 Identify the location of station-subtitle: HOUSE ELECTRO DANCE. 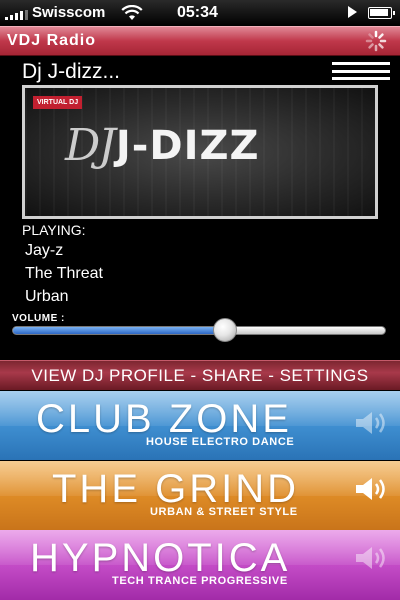
(220, 442).